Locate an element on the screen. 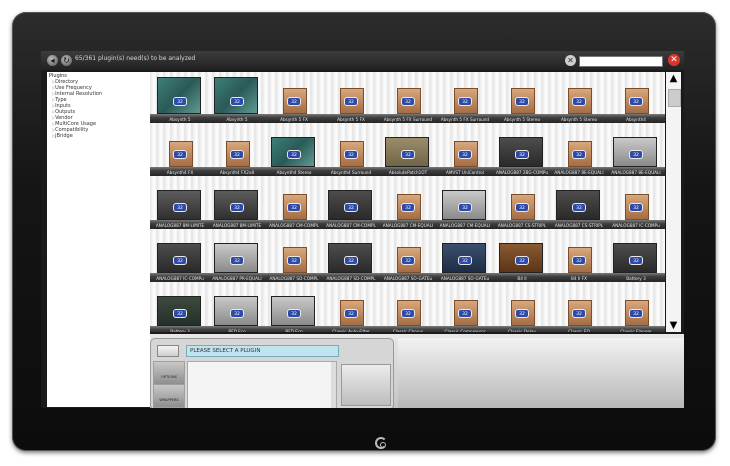  back-arrow-icon: ◂ is located at coordinates (52, 60).